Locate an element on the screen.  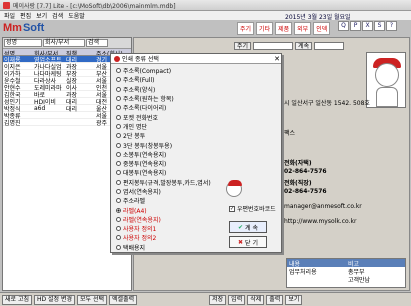
search-button: 검색 is located at coordinates (97, 43).